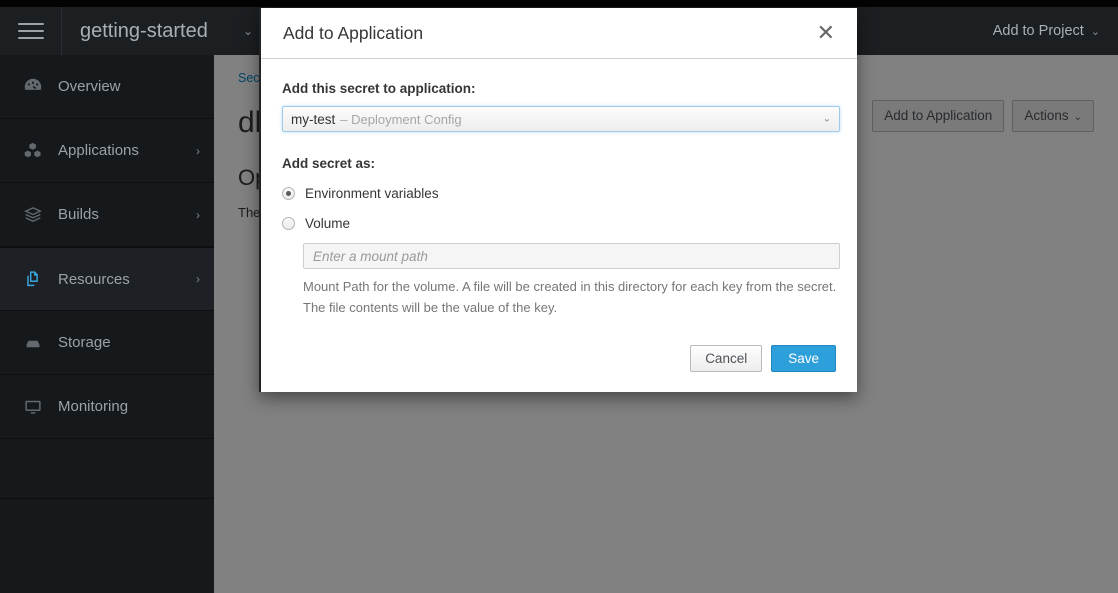 The height and width of the screenshot is (593, 1118). Describe the element at coordinates (98, 150) in the screenshot. I see `sidebar-item-label: Applications` at that location.